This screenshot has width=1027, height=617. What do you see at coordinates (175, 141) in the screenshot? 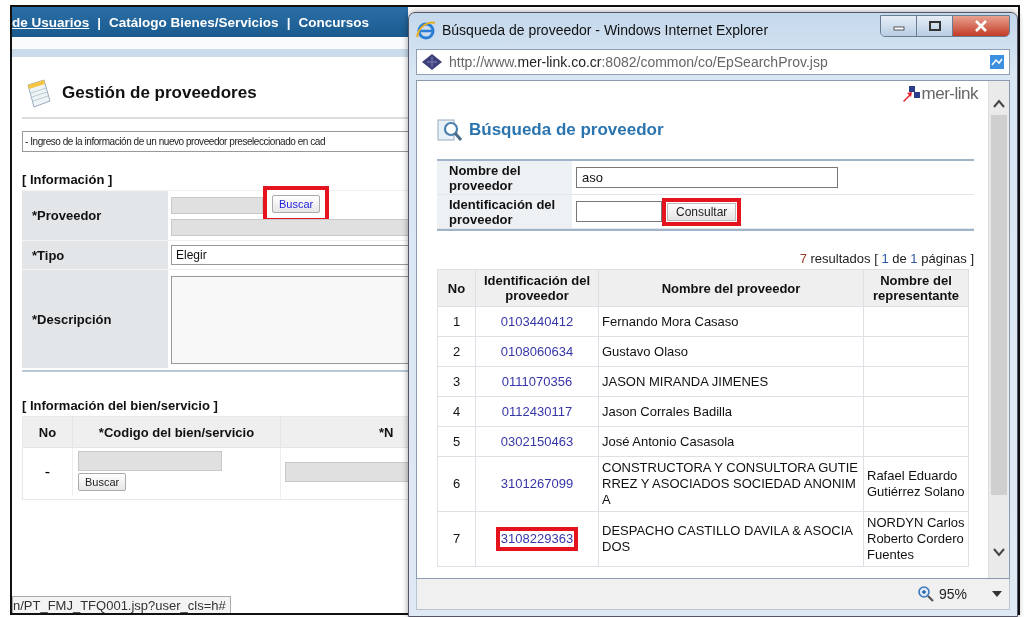
I see `notice-text: - Ingreso de la información de un nuevo proveedor preseleccionado en cad` at bounding box center [175, 141].